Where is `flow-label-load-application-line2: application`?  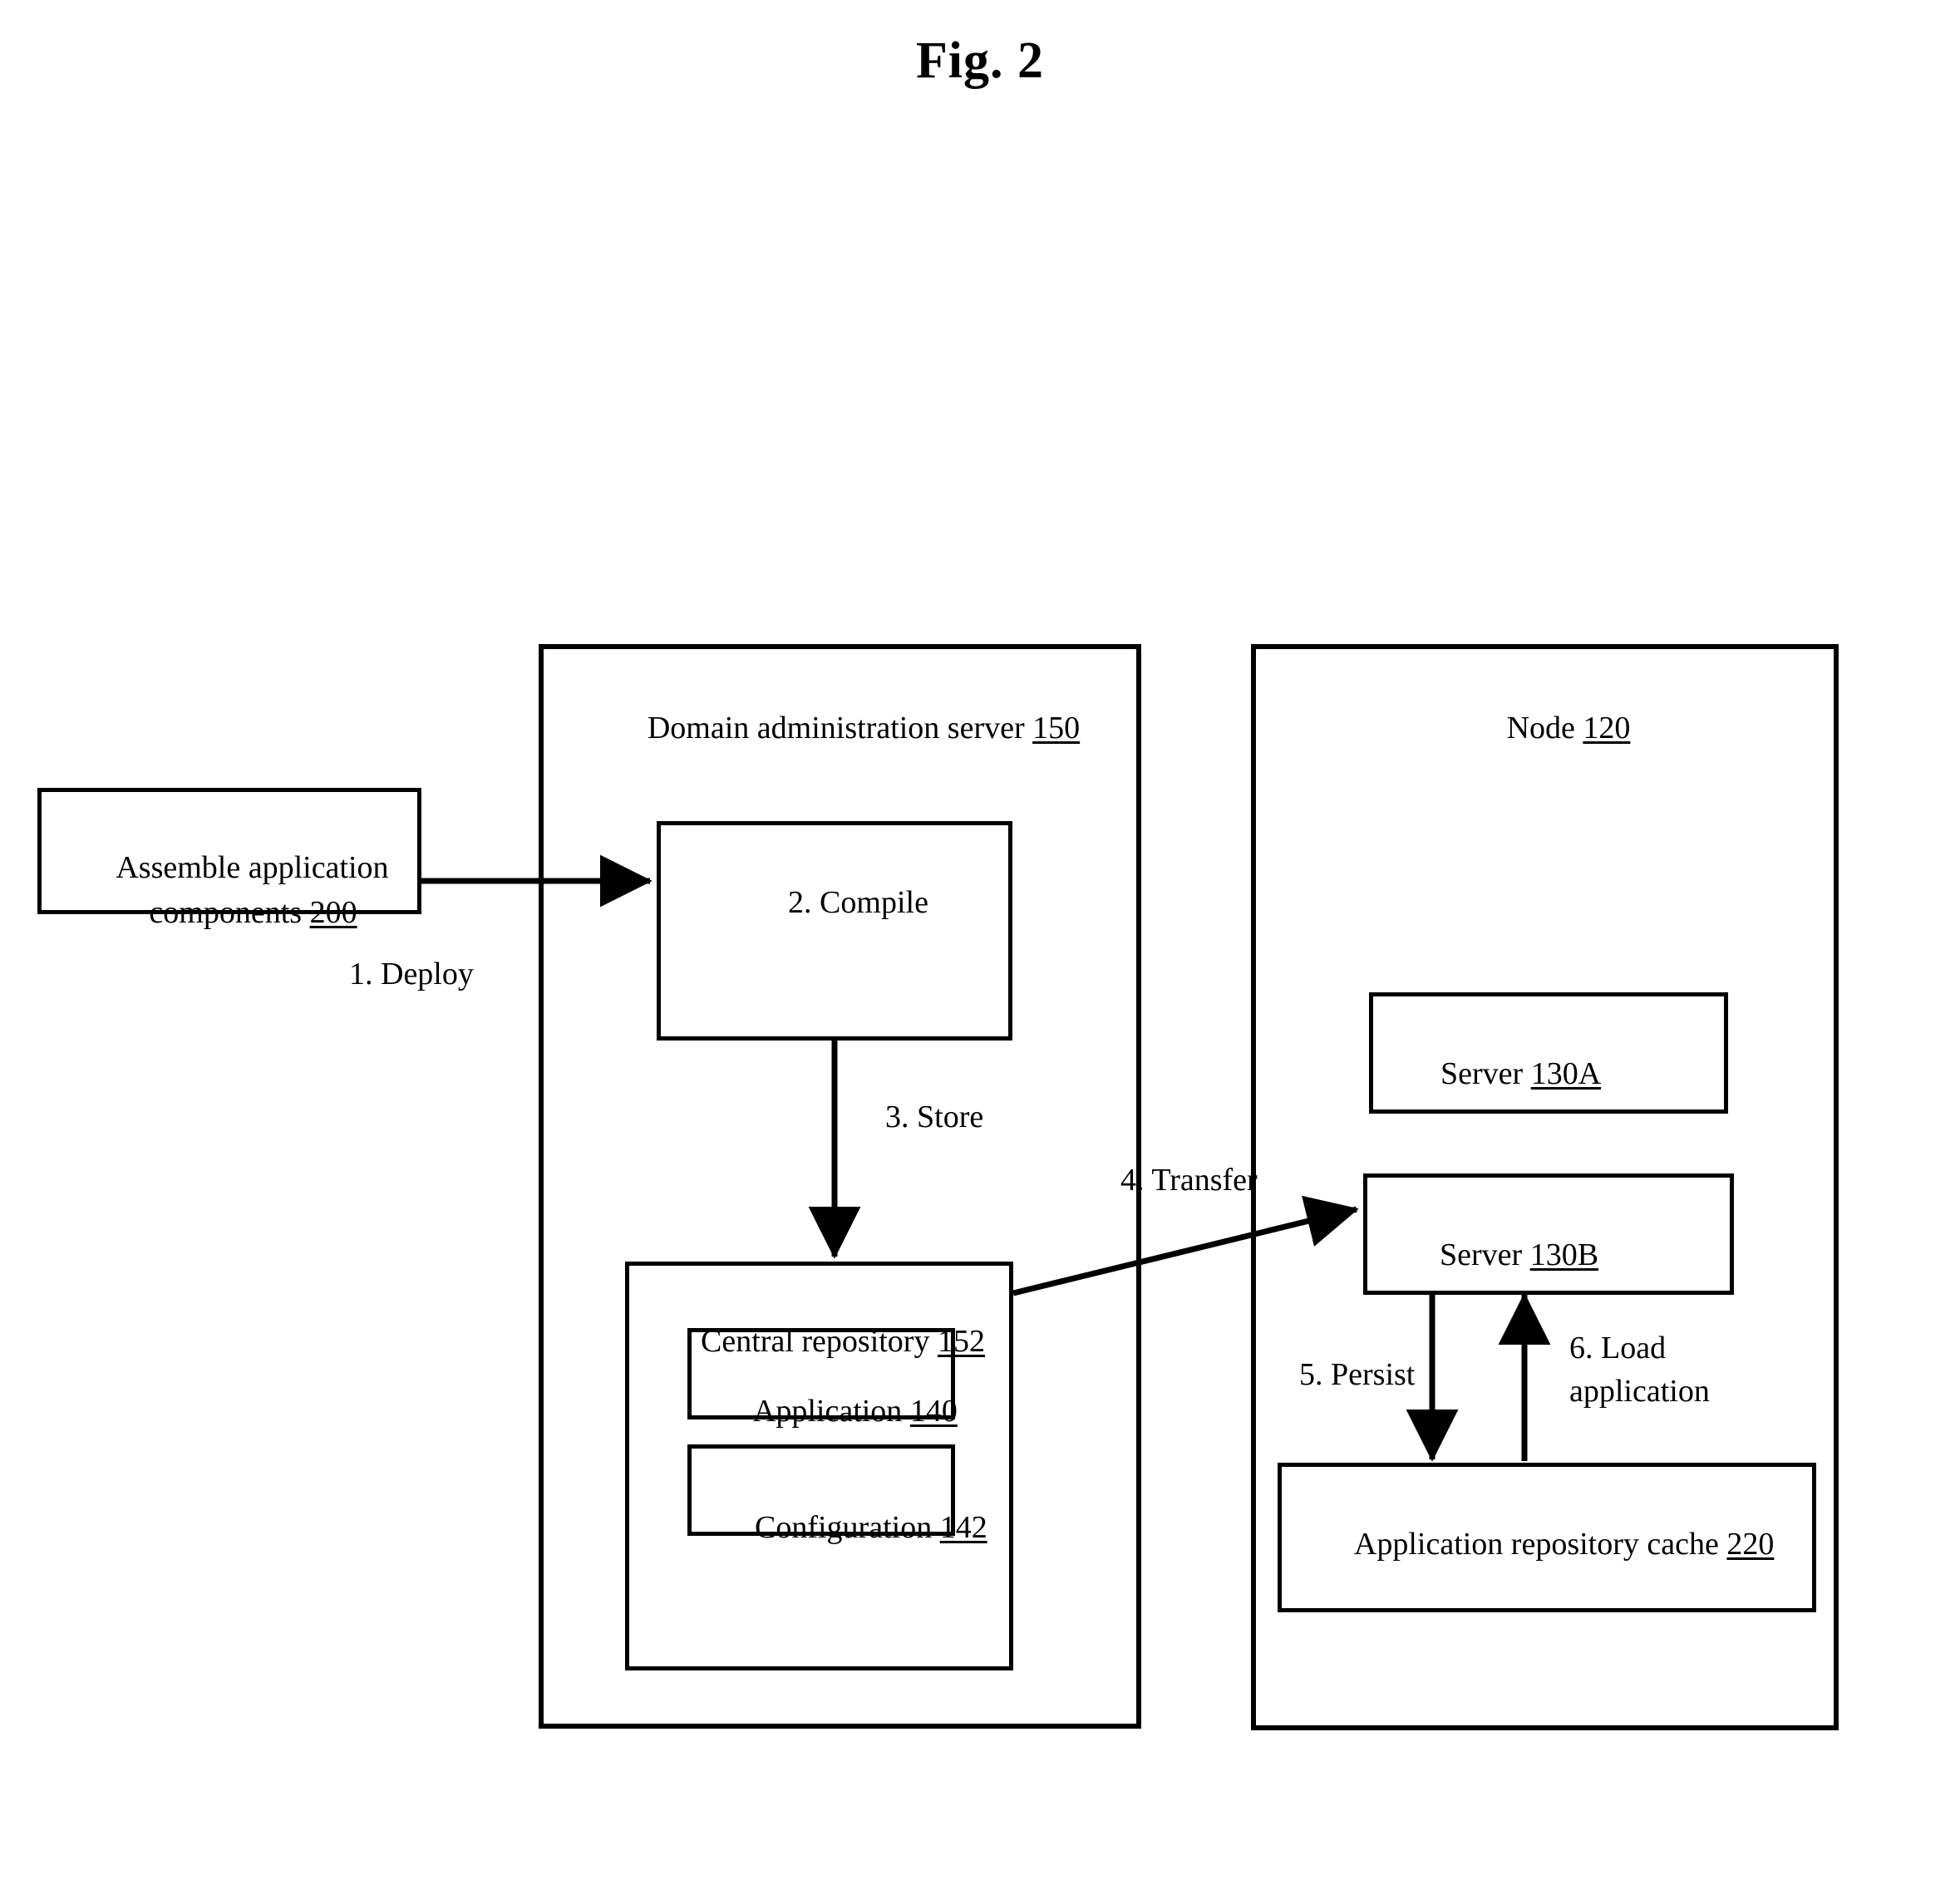 flow-label-load-application-line2: application is located at coordinates (1640, 1391).